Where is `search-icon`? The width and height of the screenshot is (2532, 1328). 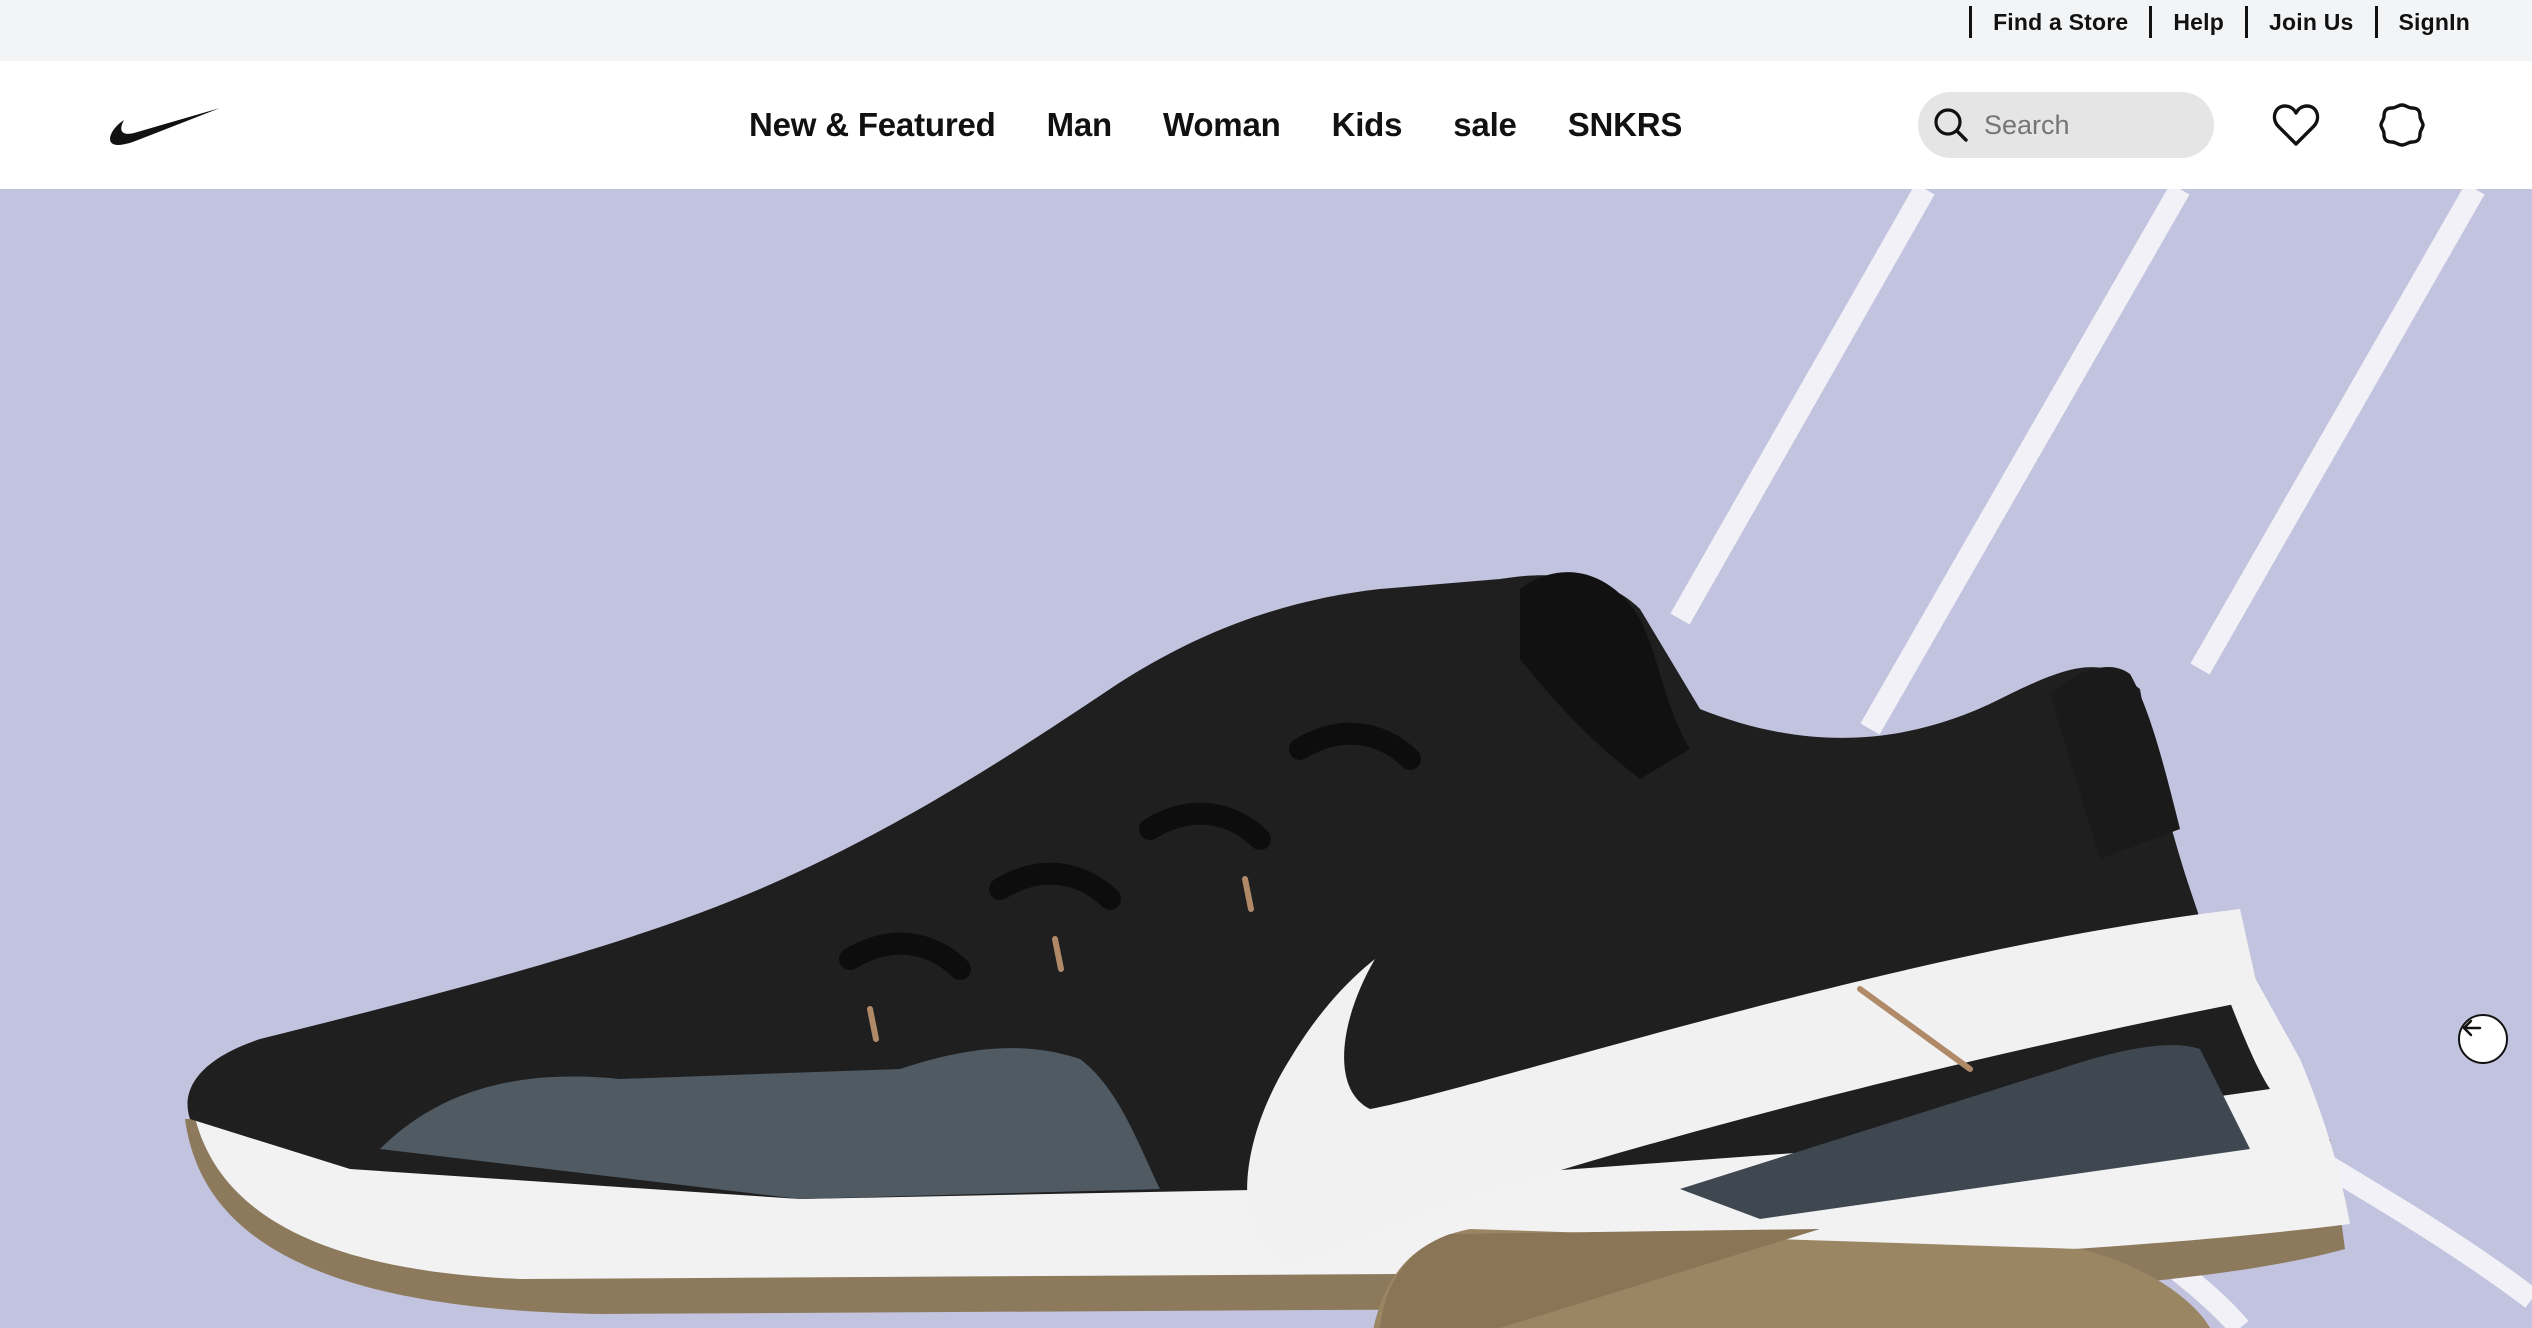 search-icon is located at coordinates (1951, 125).